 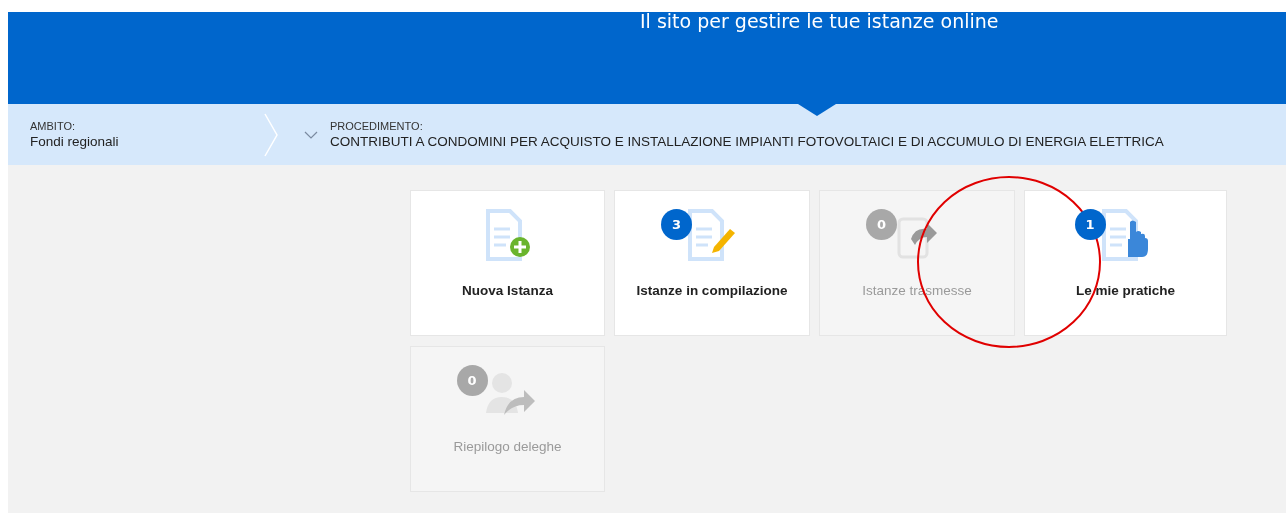 What do you see at coordinates (147, 141) in the screenshot?
I see `breadcrumb-value: Fondi regionali` at bounding box center [147, 141].